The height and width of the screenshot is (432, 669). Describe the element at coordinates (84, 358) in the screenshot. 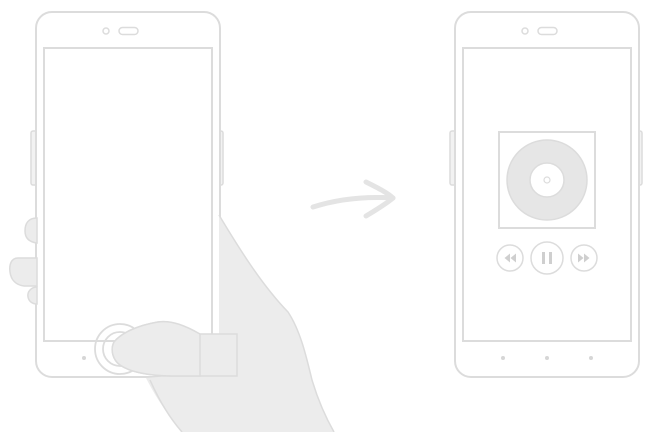

I see `left-phone-nav-dot` at that location.